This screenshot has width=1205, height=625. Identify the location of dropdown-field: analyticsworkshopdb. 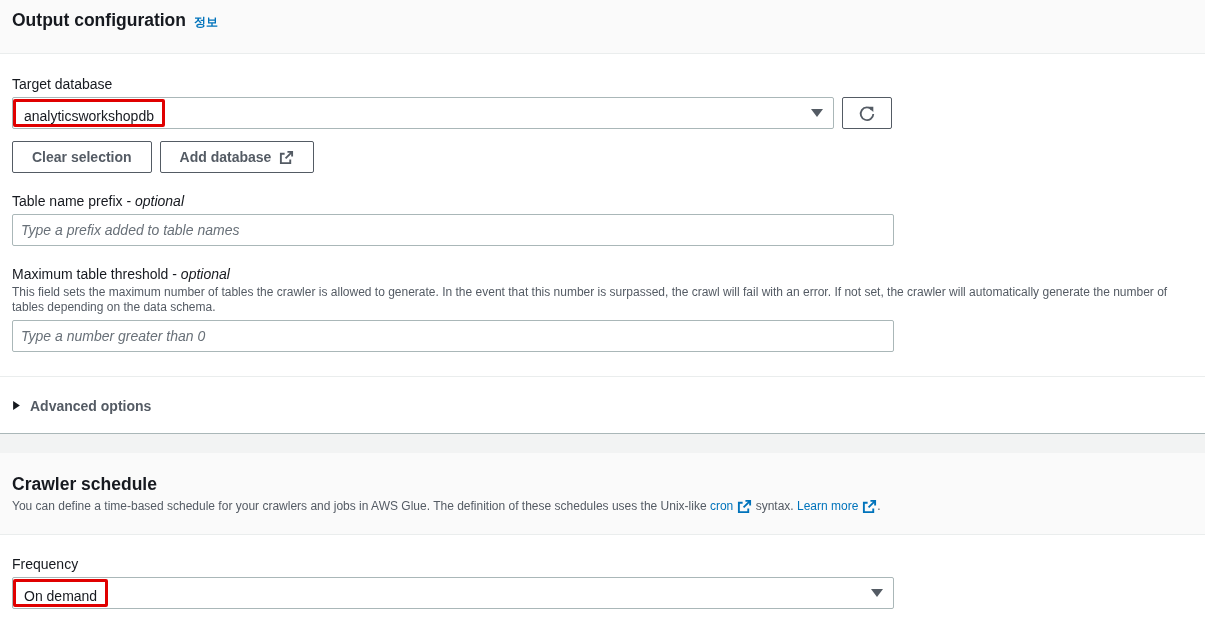
(423, 113).